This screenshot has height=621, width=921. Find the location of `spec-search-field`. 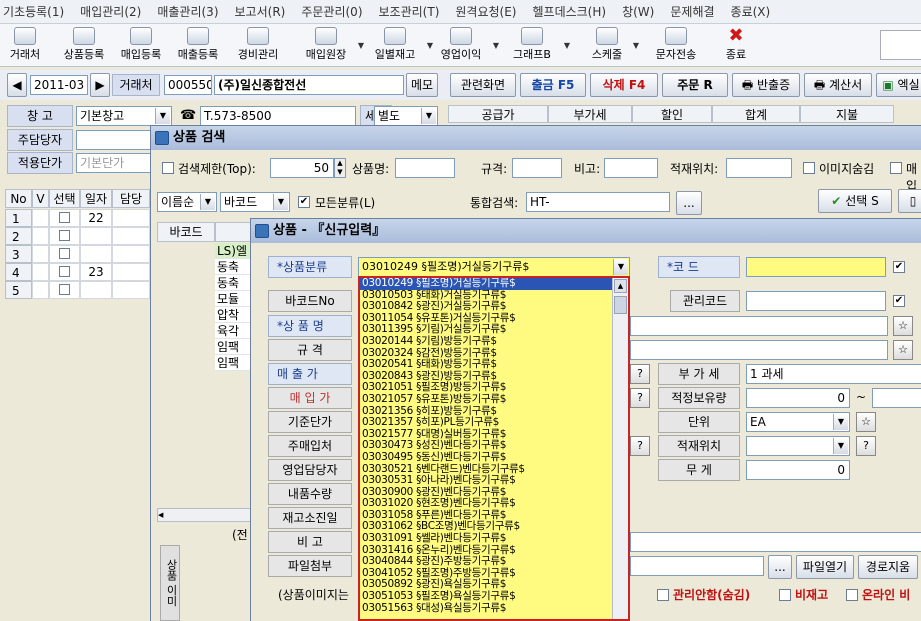

spec-search-field is located at coordinates (537, 168).